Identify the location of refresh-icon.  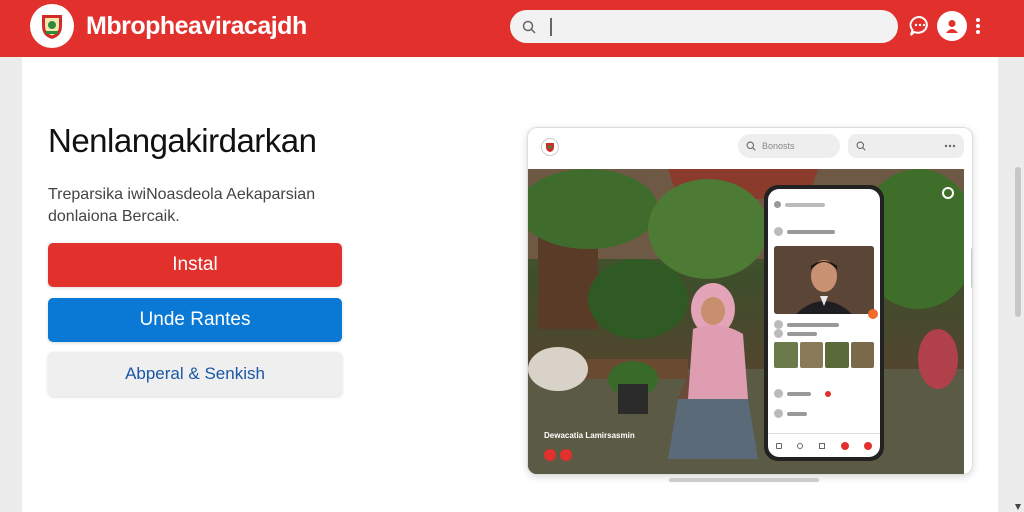
(948, 193).